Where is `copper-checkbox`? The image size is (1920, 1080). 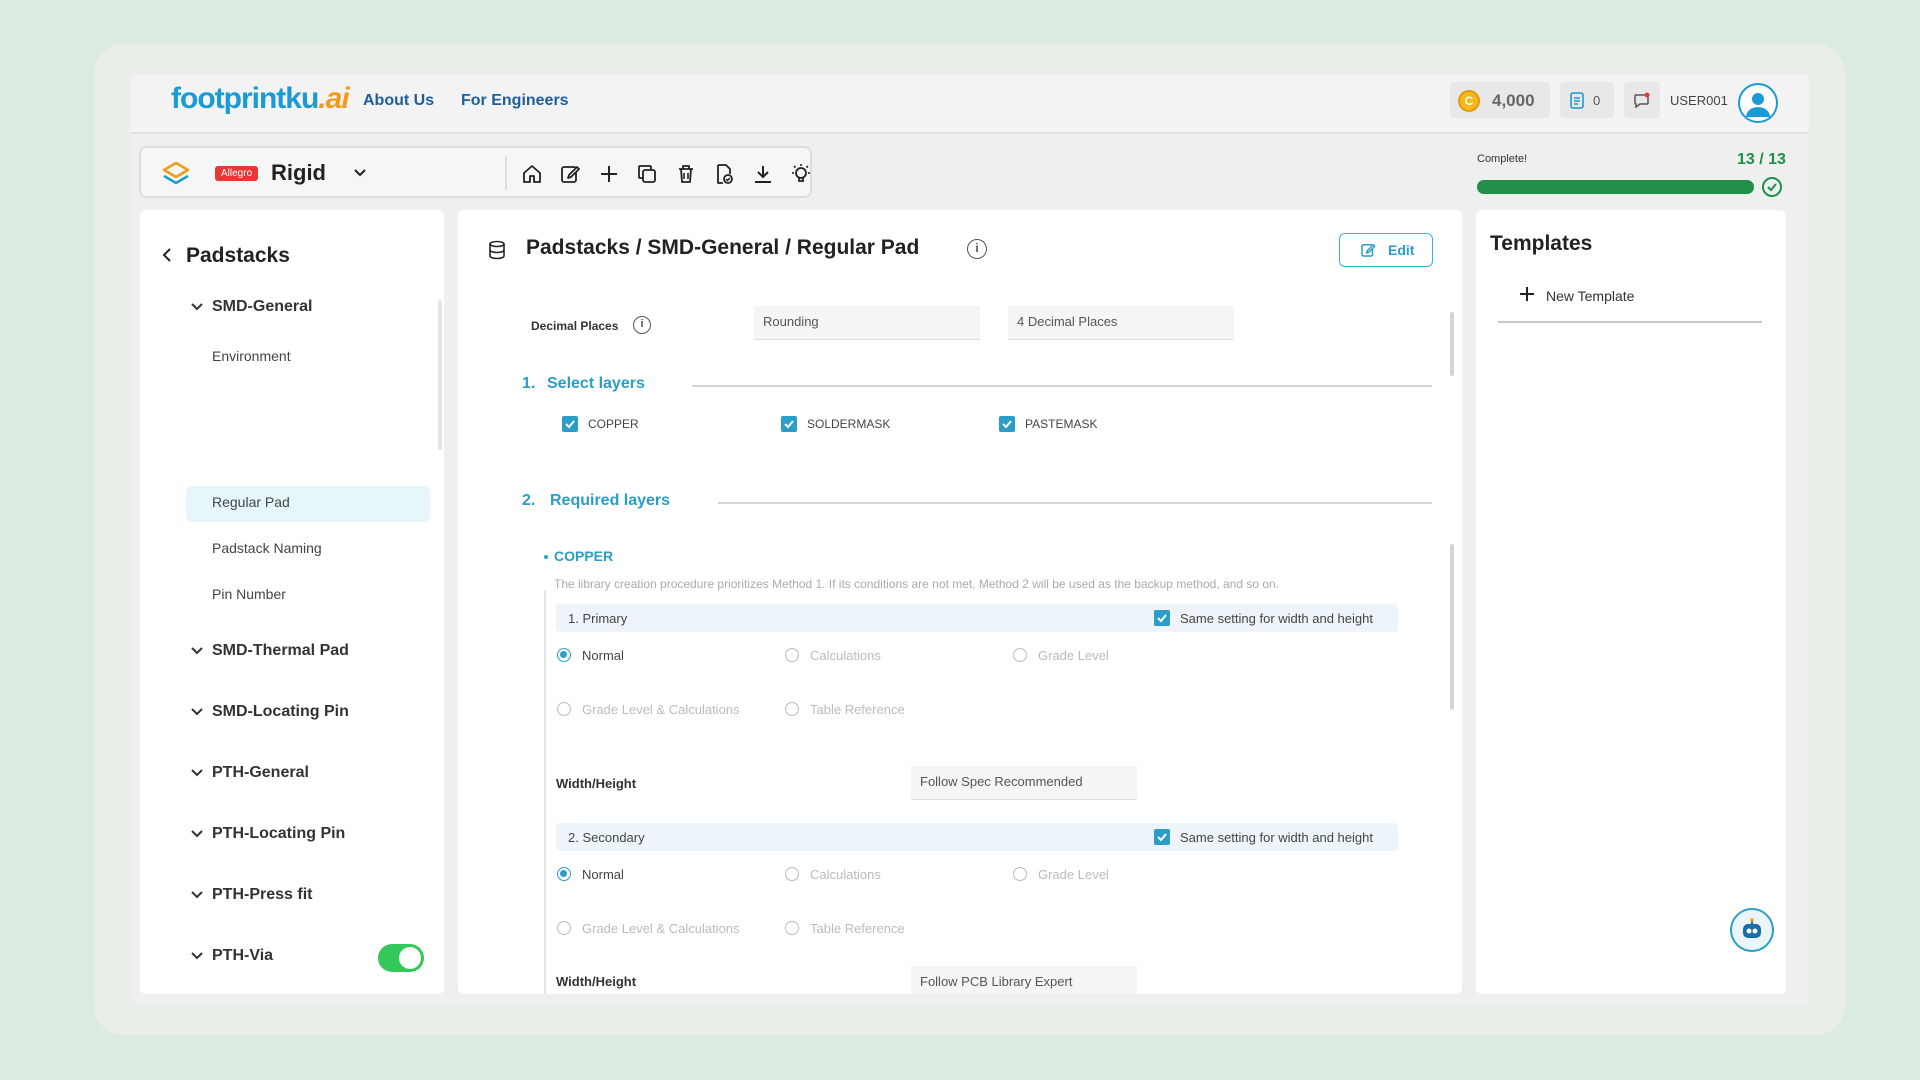
copper-checkbox is located at coordinates (570, 424).